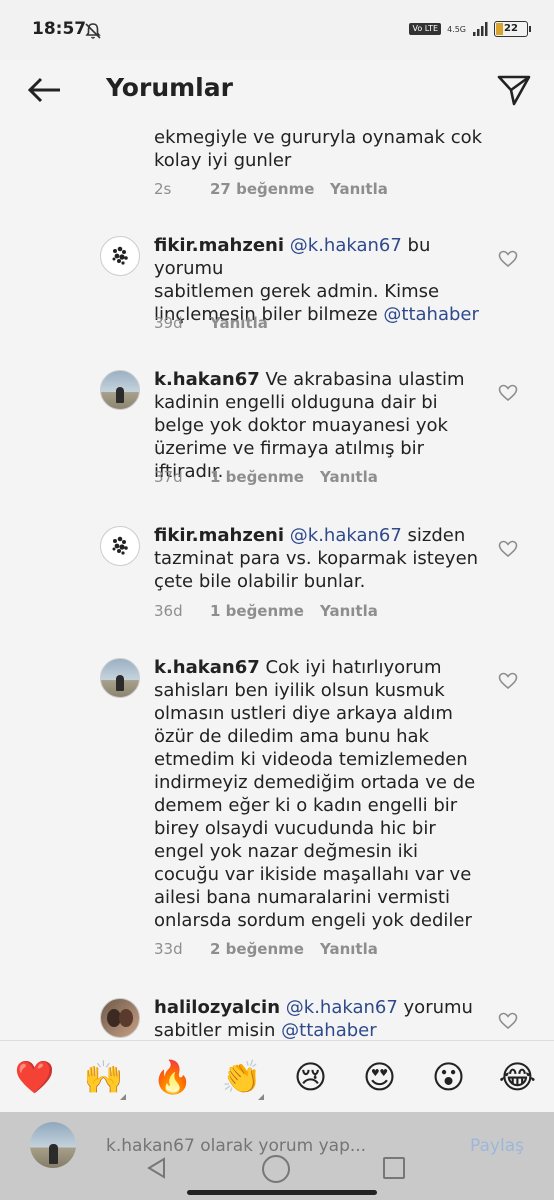 Image resolution: width=554 pixels, height=1200 pixels. I want to click on comment-meta: 36d 1 beğenme Yanıtla, so click(266, 611).